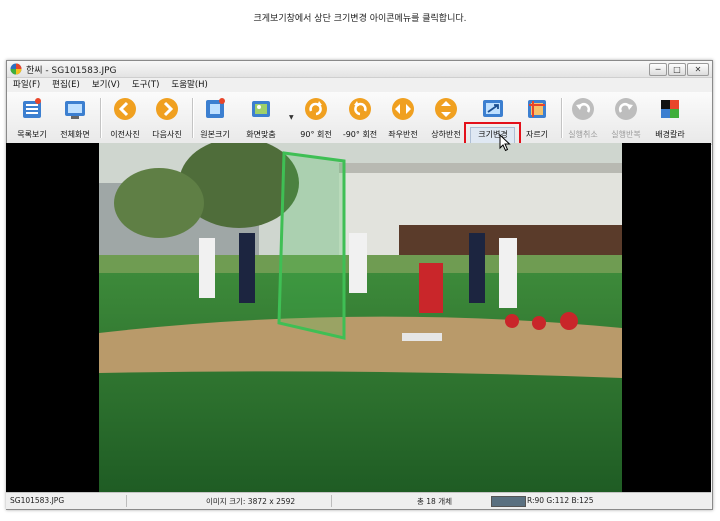  What do you see at coordinates (560, 500) in the screenshot?
I see `status-color-value: R:90 G:112 B:125` at bounding box center [560, 500].